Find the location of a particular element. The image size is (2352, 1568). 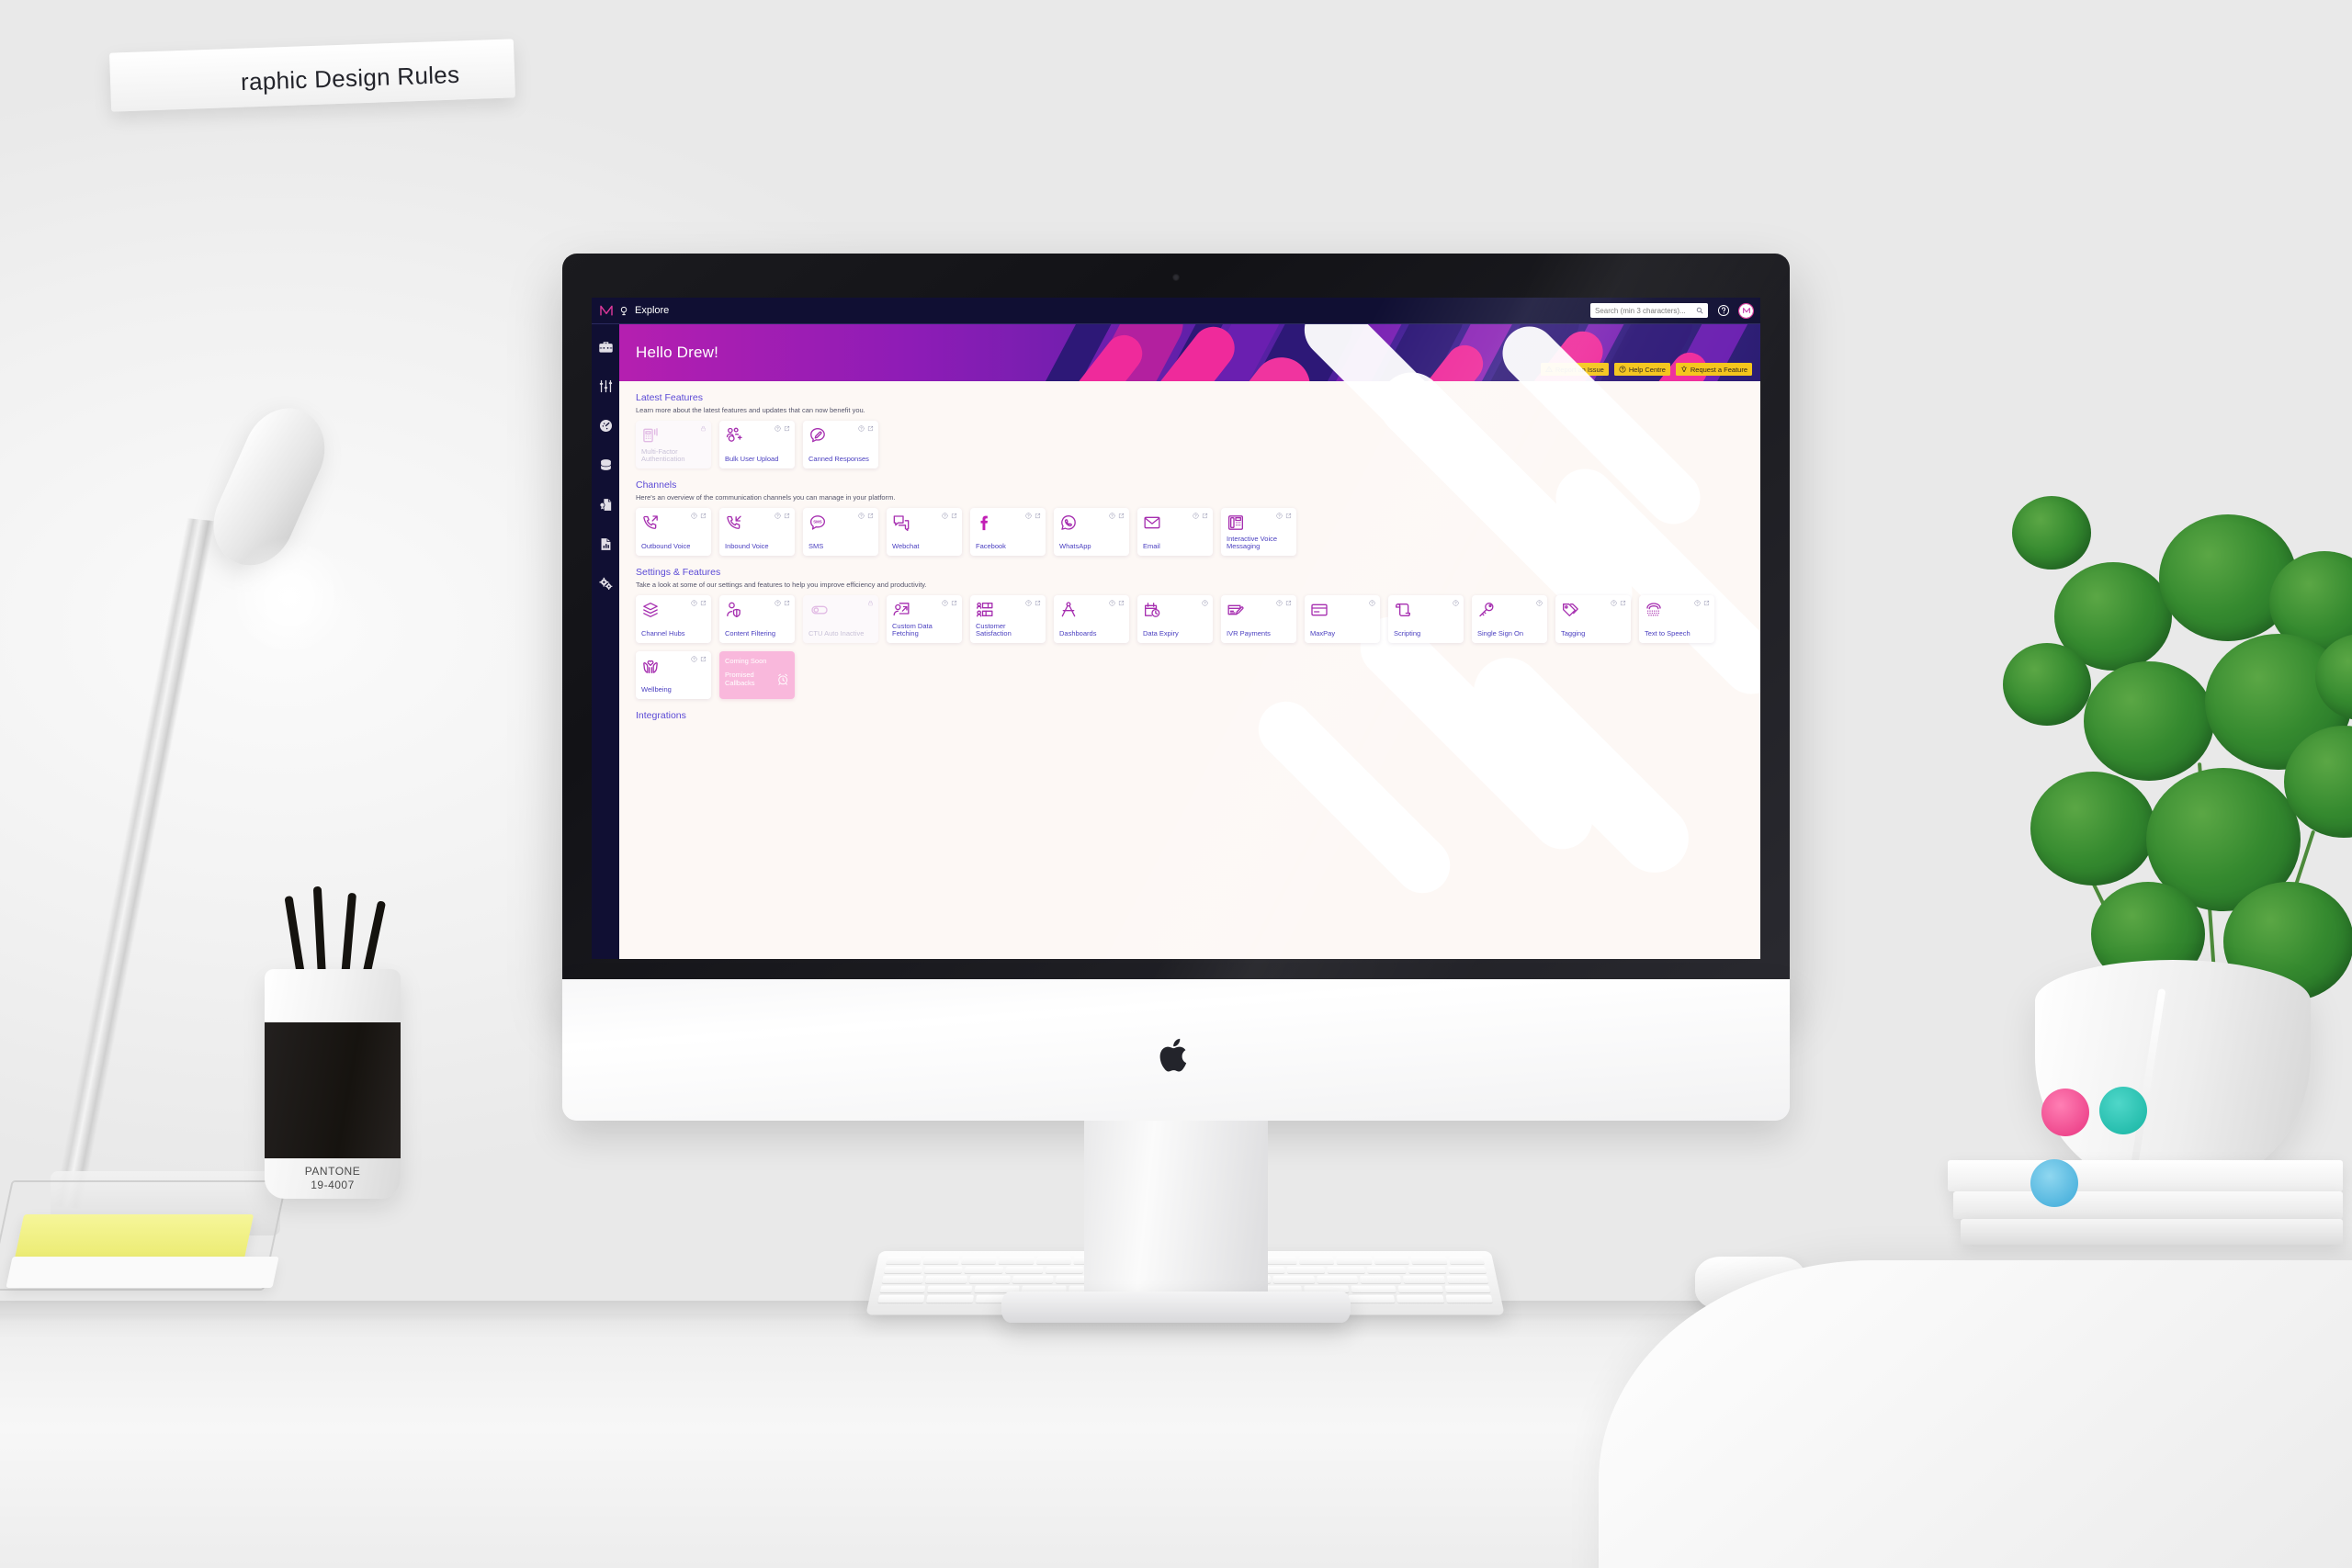

card-channel-hubs: Channel Hubs is located at coordinates (674, 619).